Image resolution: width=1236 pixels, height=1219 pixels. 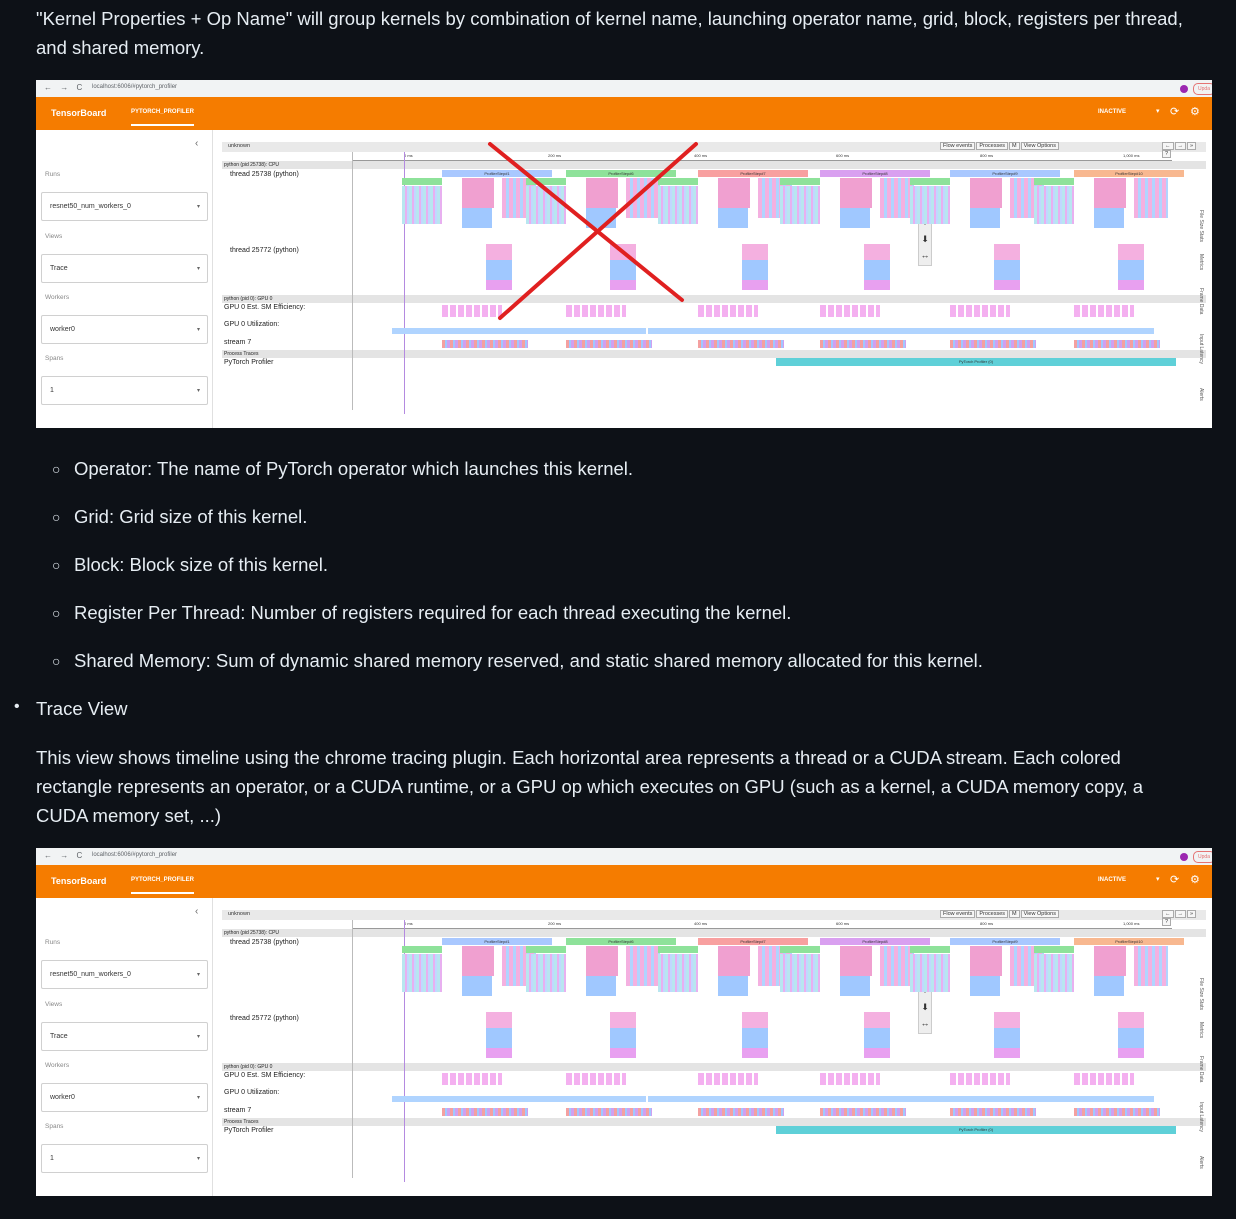 What do you see at coordinates (992, 146) in the screenshot?
I see `processes-button: Processes` at bounding box center [992, 146].